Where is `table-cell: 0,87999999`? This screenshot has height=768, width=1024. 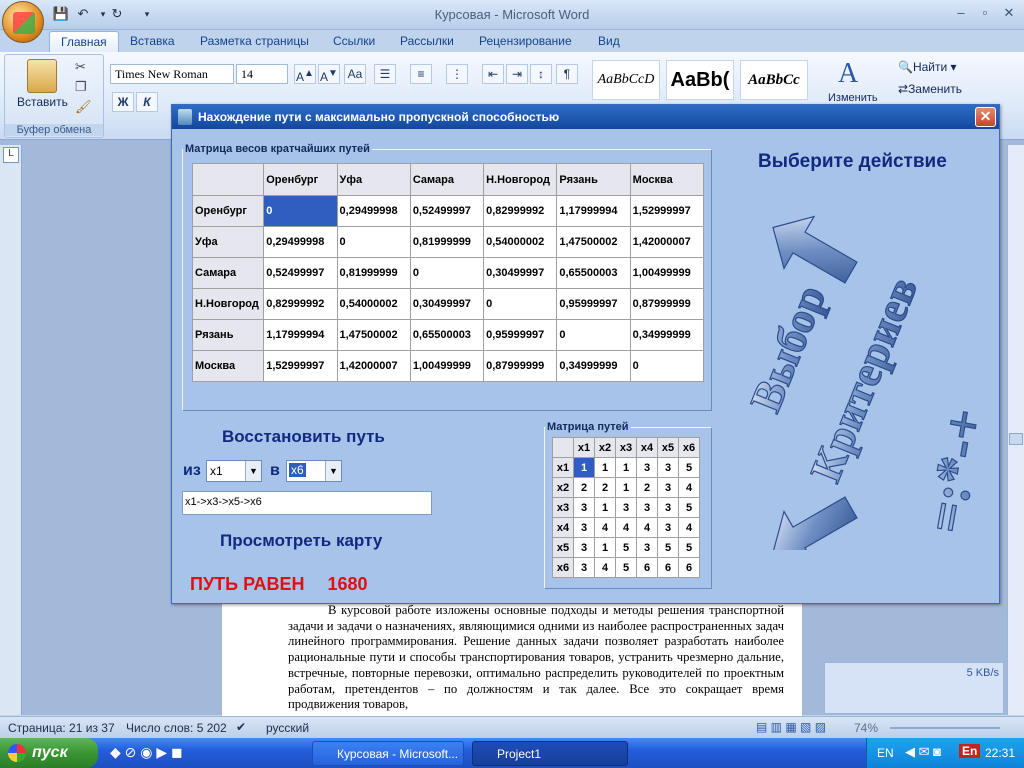
table-cell: 0,87999999 is located at coordinates (667, 304).